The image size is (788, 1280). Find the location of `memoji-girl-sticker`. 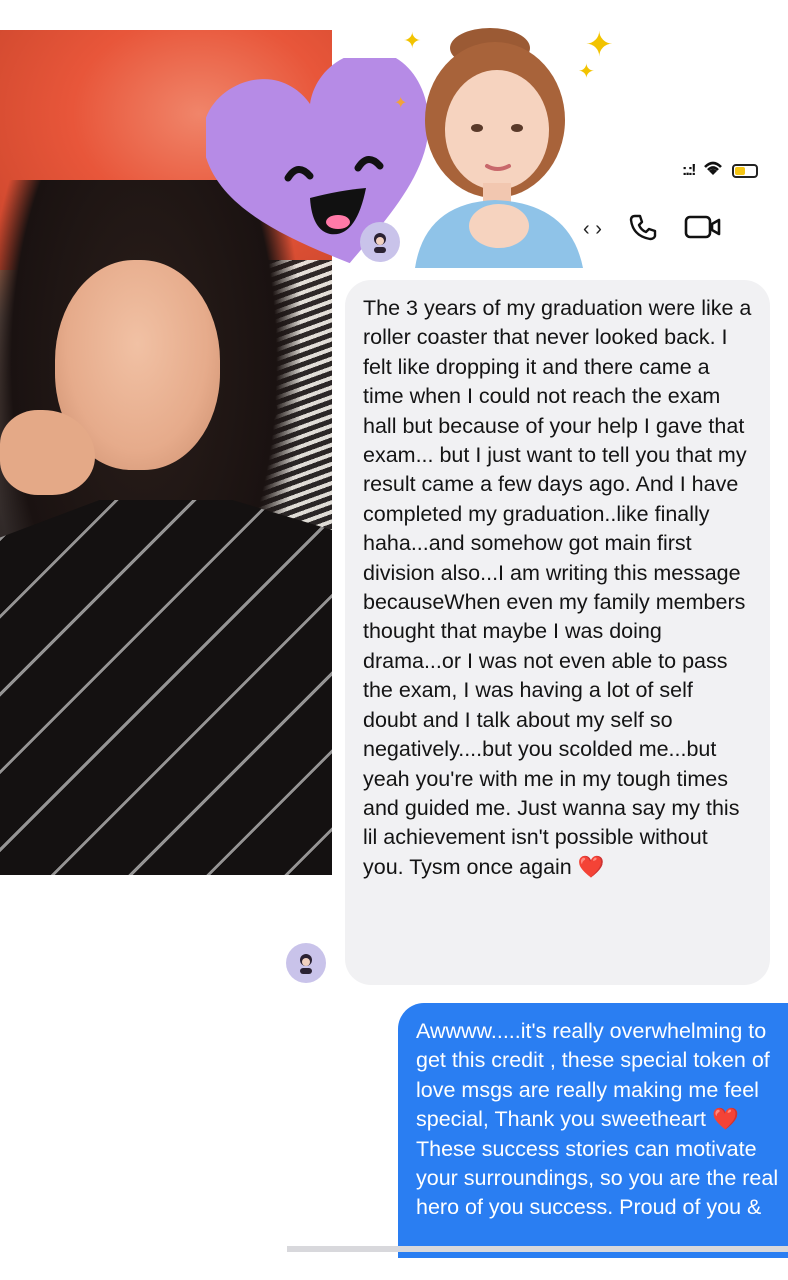

memoji-girl-sticker is located at coordinates (499, 148).